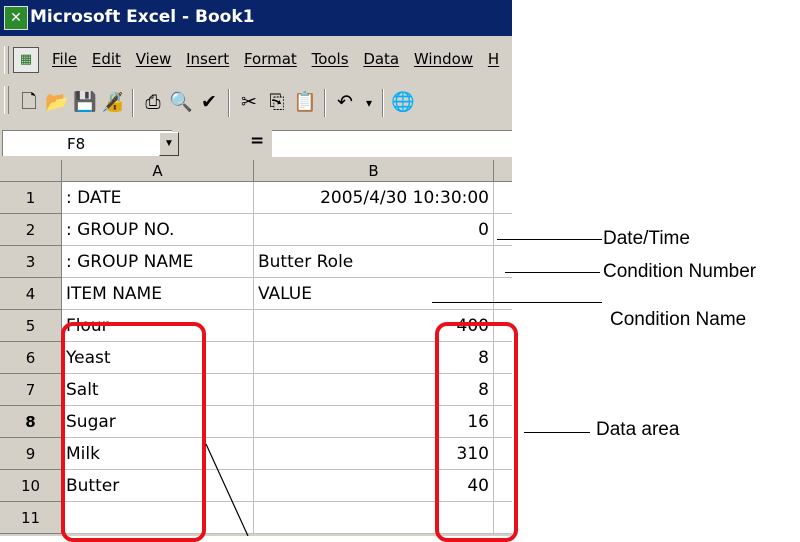 This screenshot has height=542, width=800. I want to click on menu-tools: Tools, so click(330, 59).